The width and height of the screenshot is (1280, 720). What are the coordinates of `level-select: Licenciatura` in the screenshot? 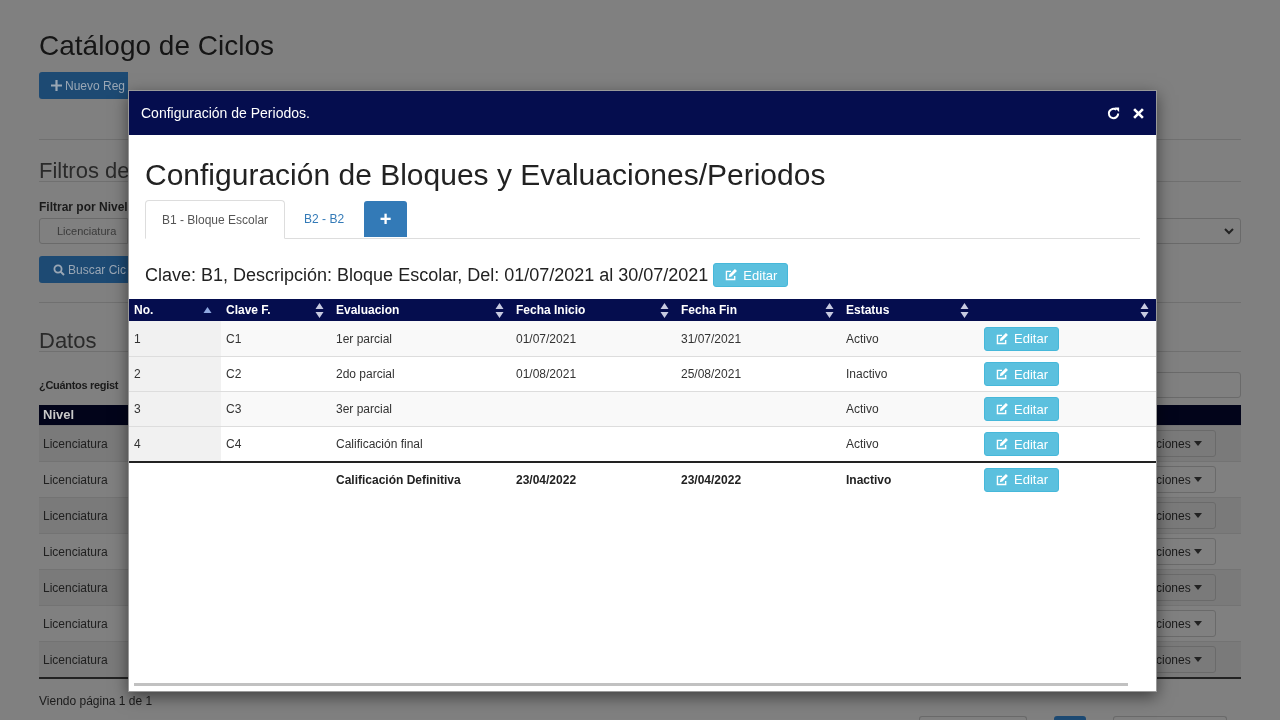 It's located at (83, 231).